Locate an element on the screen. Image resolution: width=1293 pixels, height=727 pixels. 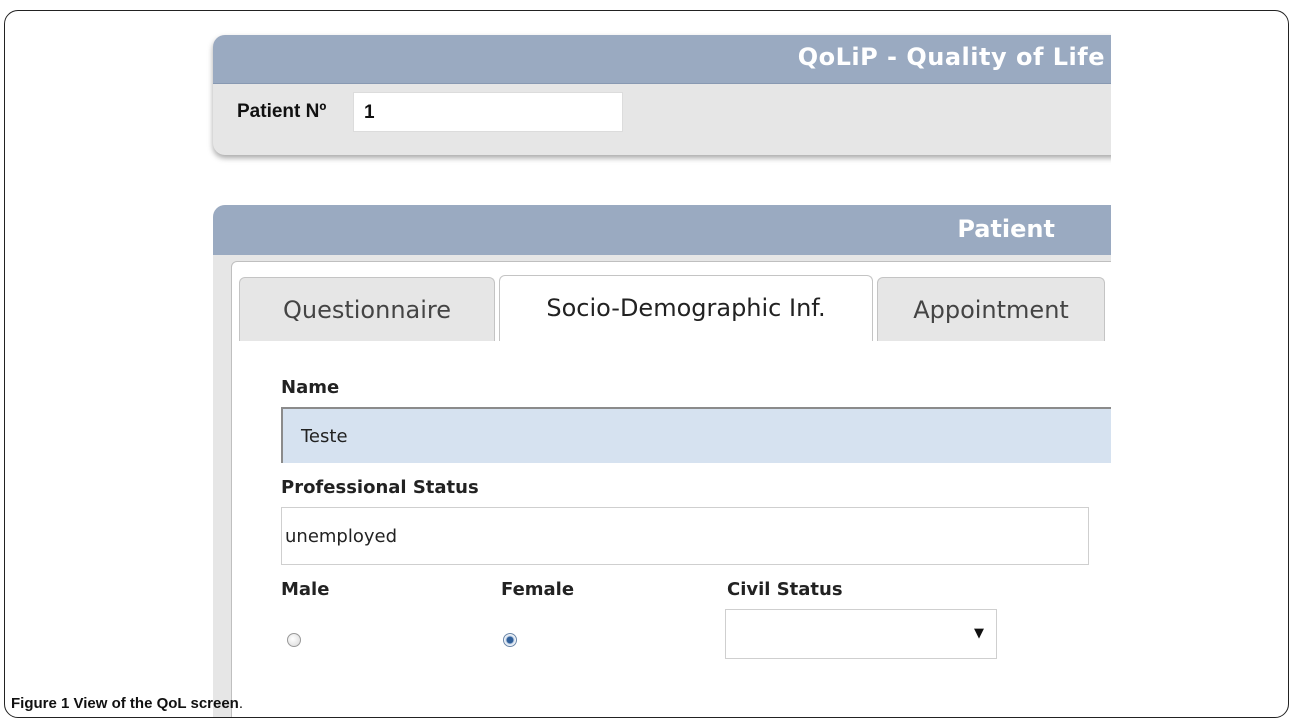
tab-questionnaire: Questionnaire is located at coordinates (367, 309).